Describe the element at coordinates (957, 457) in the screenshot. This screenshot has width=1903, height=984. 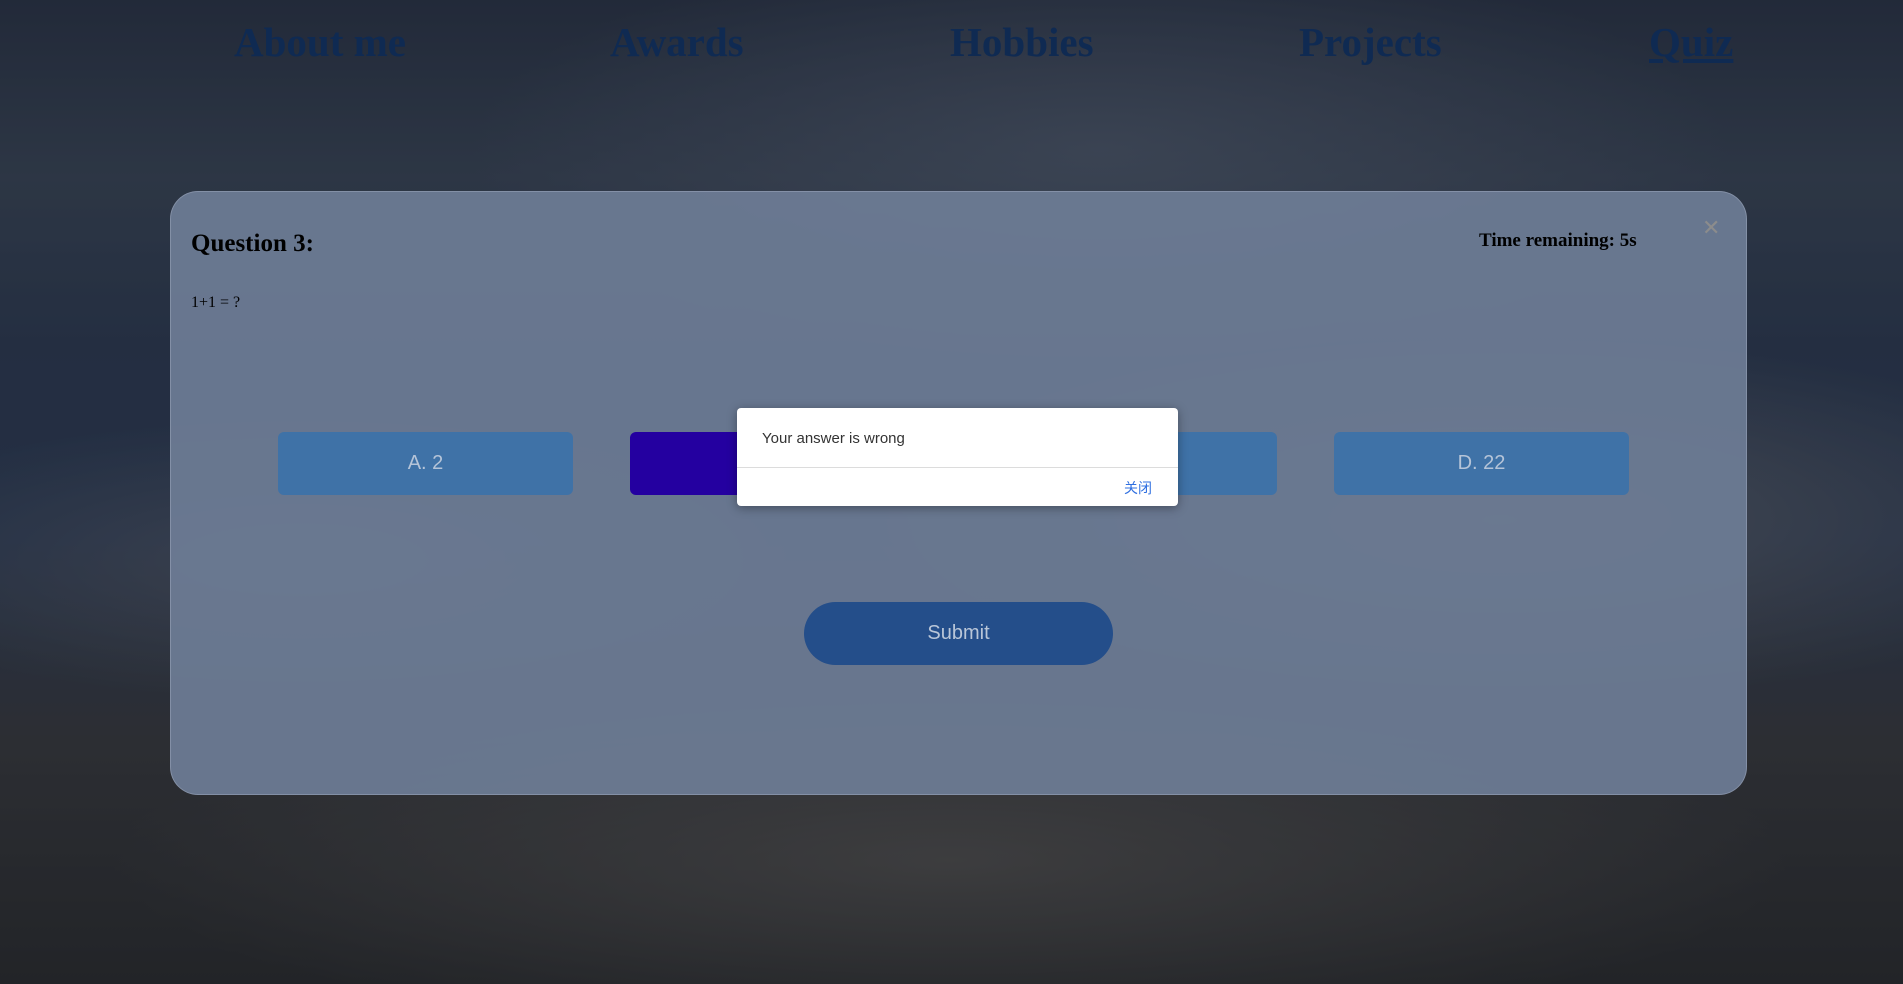
I see `alert-dialog: Your answer is wrong 关闭` at that location.